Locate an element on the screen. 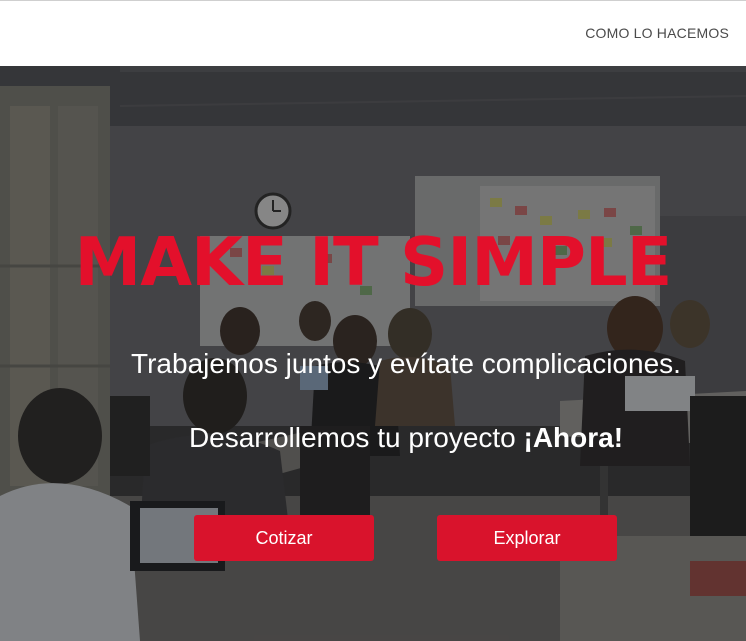  top-navbar: COMO LO HACEMOS is located at coordinates (373, 33).